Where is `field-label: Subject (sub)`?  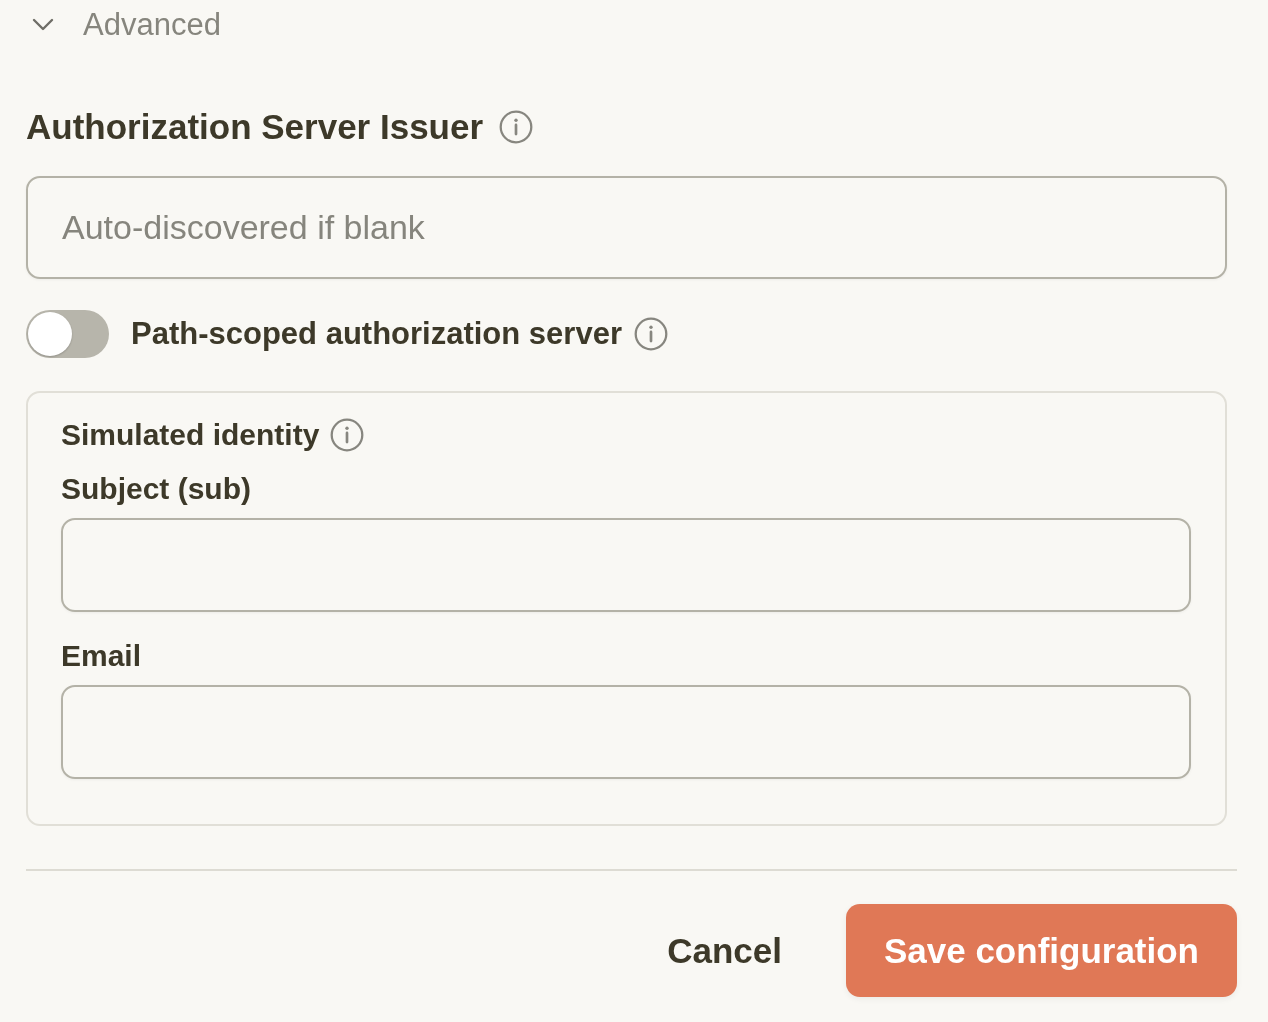
field-label: Subject (sub) is located at coordinates (156, 489).